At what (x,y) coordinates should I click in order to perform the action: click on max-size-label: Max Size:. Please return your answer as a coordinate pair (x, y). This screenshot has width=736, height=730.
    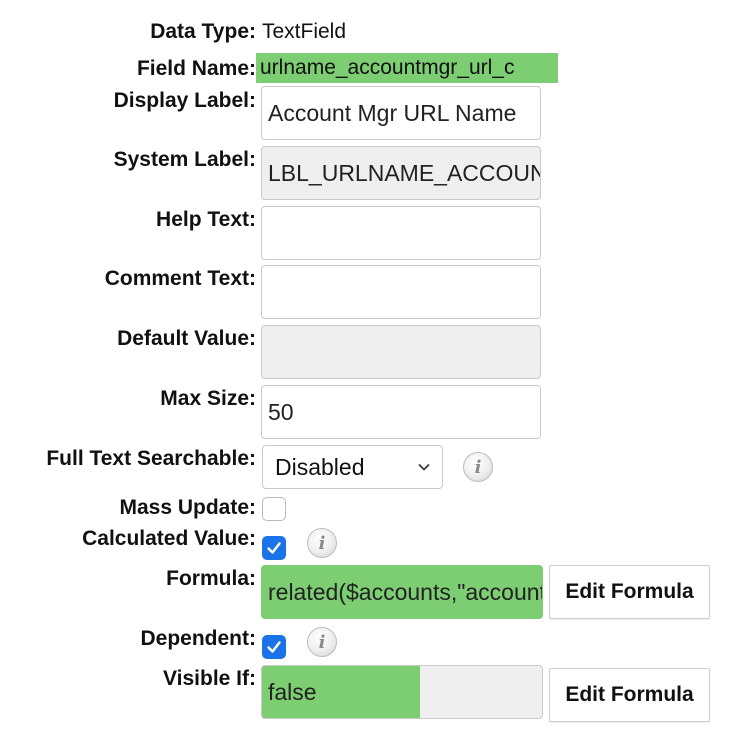
    Looking at the image, I should click on (208, 398).